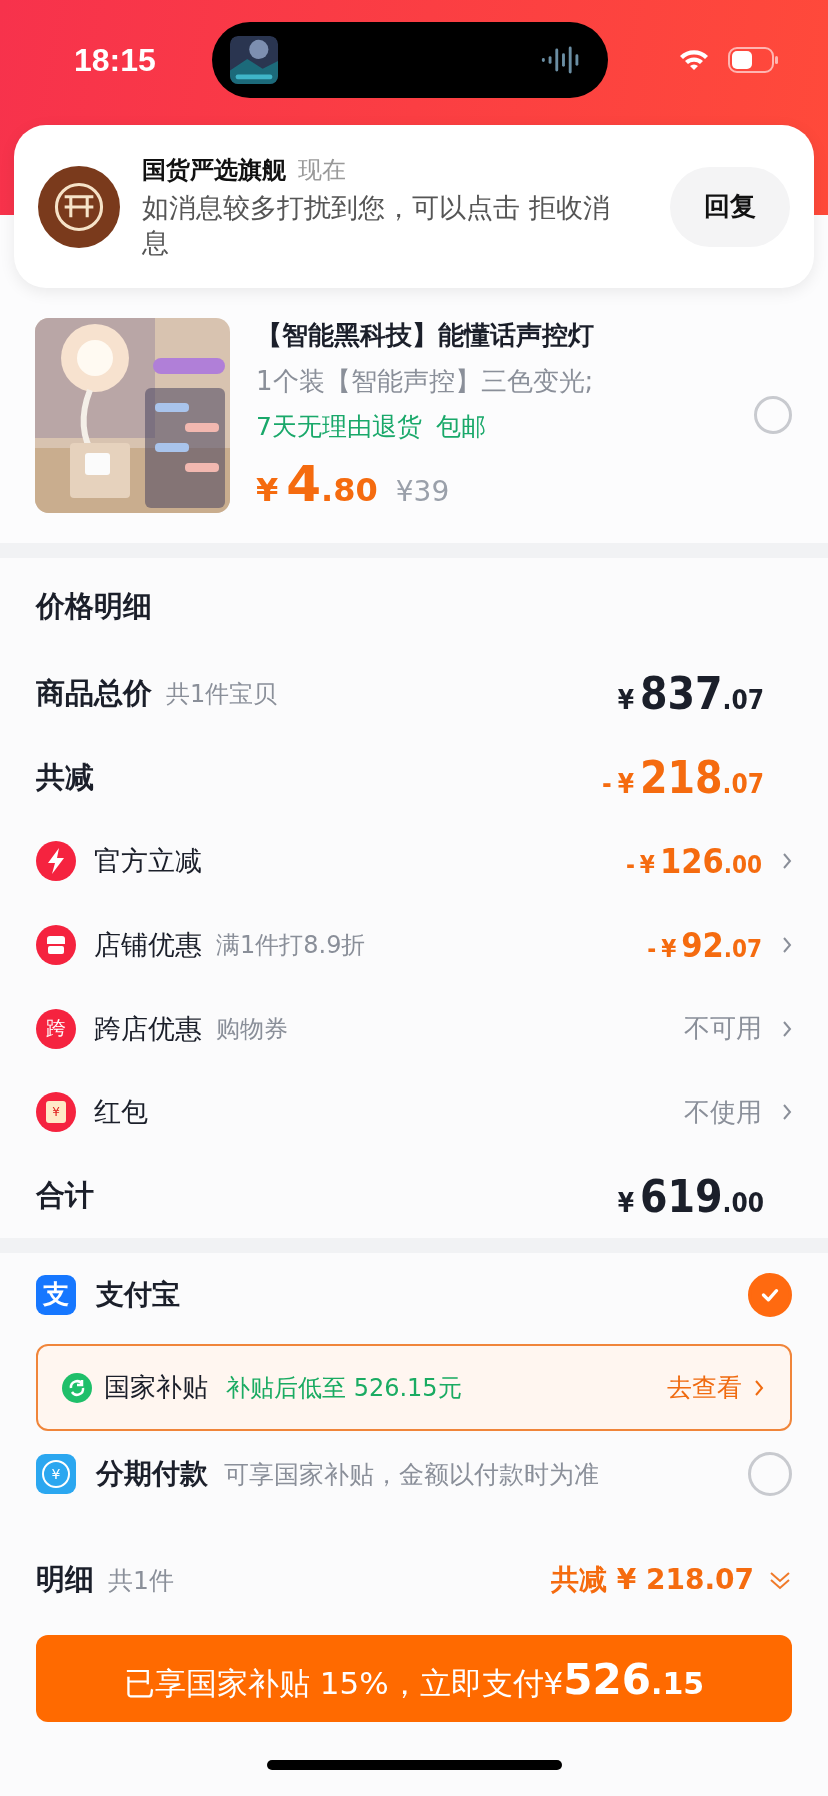  What do you see at coordinates (460, 427) in the screenshot?
I see `service-tag: 包邮` at bounding box center [460, 427].